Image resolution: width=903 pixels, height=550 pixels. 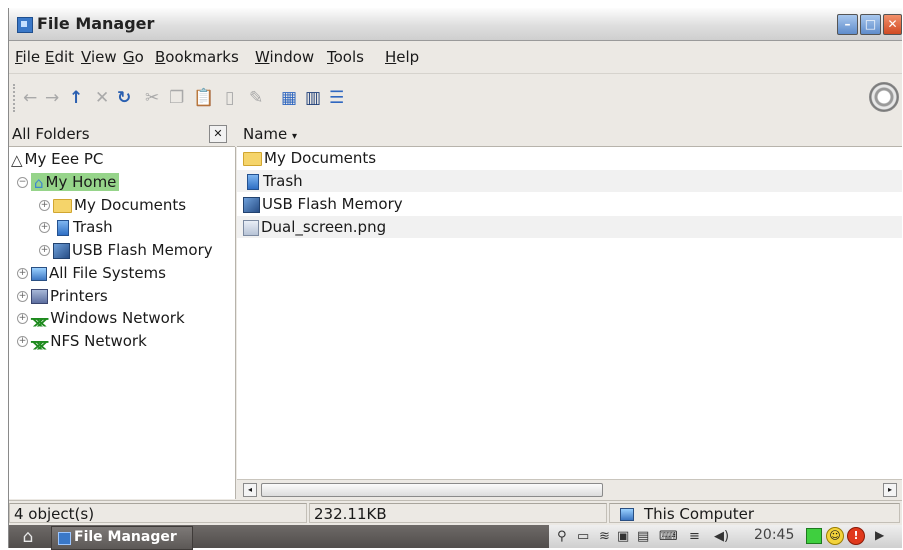 What do you see at coordinates (176, 98) in the screenshot?
I see `copy-icon: ❐` at bounding box center [176, 98].